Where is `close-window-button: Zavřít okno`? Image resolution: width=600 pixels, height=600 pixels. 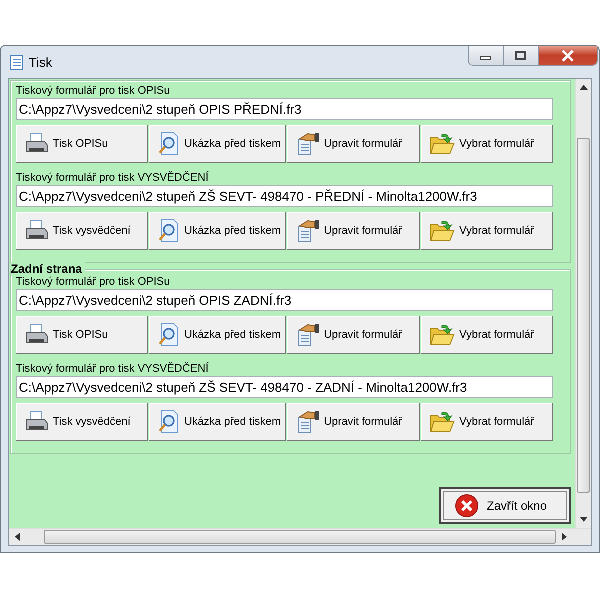 close-window-button: Zavřít okno is located at coordinates (505, 505).